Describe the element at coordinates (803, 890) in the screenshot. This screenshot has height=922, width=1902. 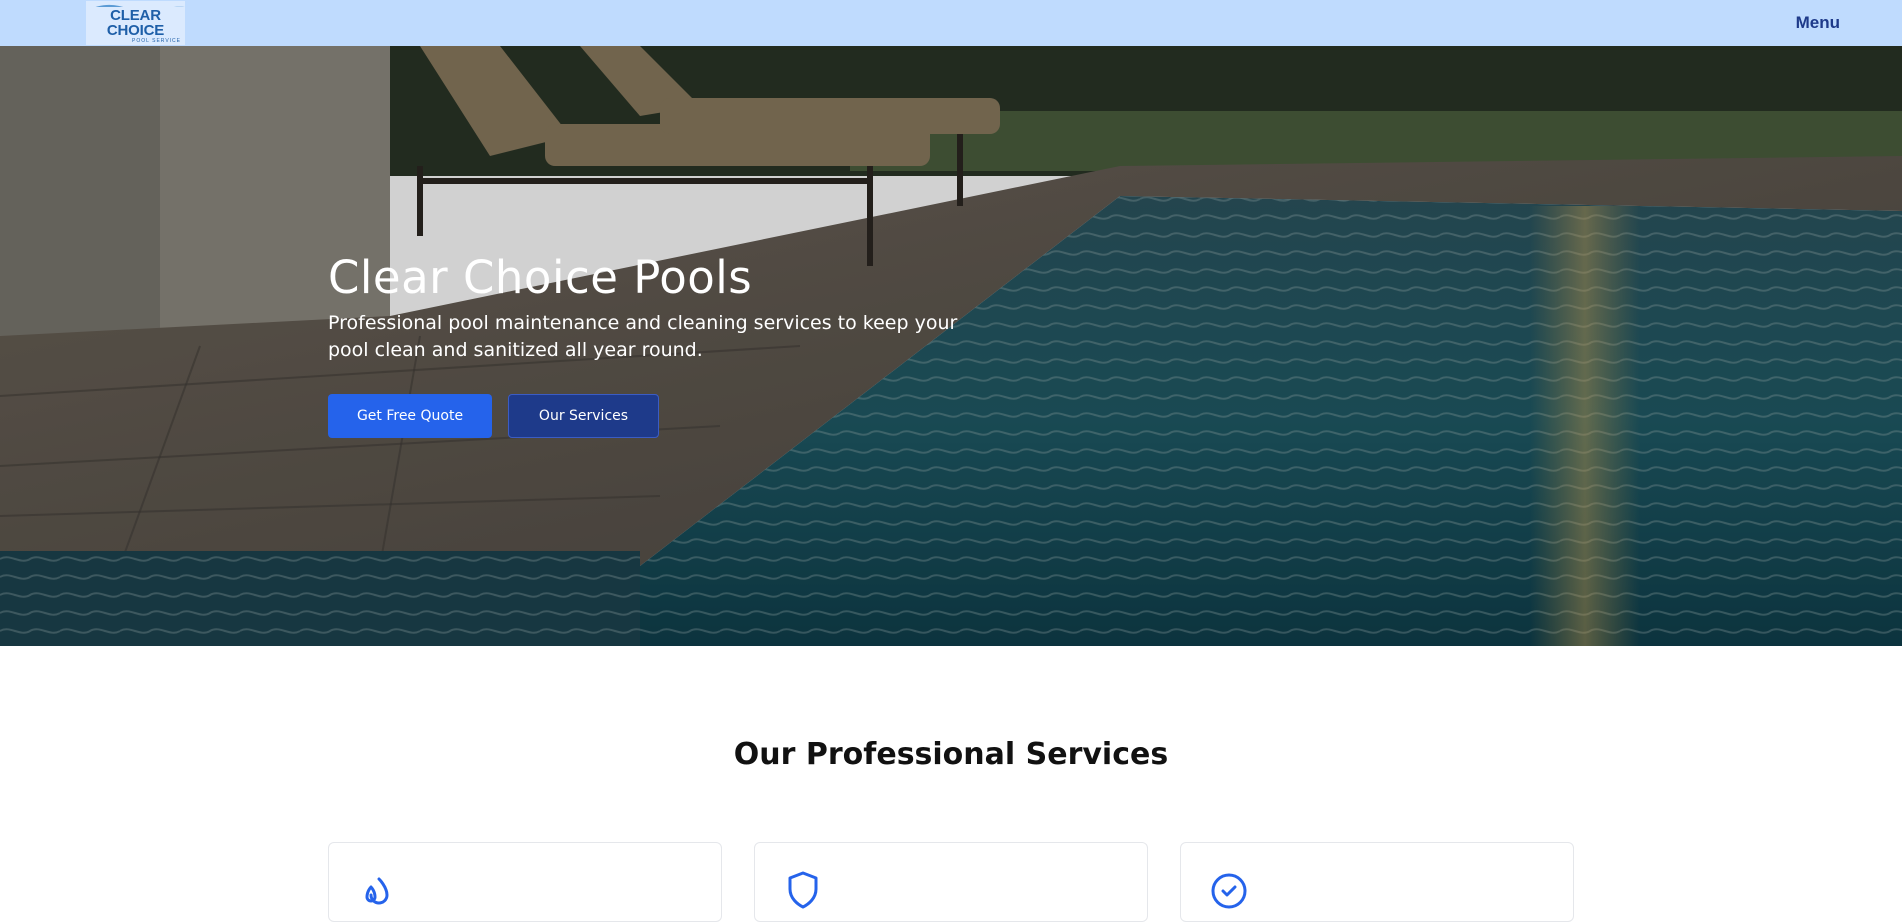
I see `shield-icon` at that location.